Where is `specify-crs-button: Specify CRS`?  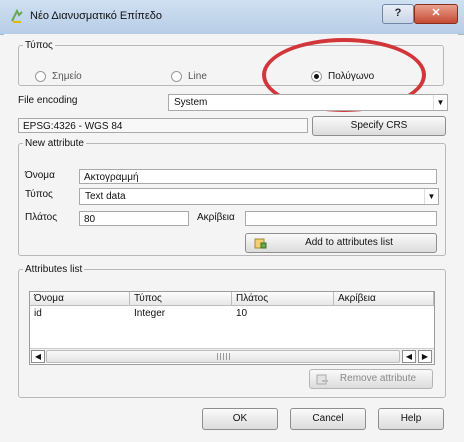 specify-crs-button: Specify CRS is located at coordinates (379, 126).